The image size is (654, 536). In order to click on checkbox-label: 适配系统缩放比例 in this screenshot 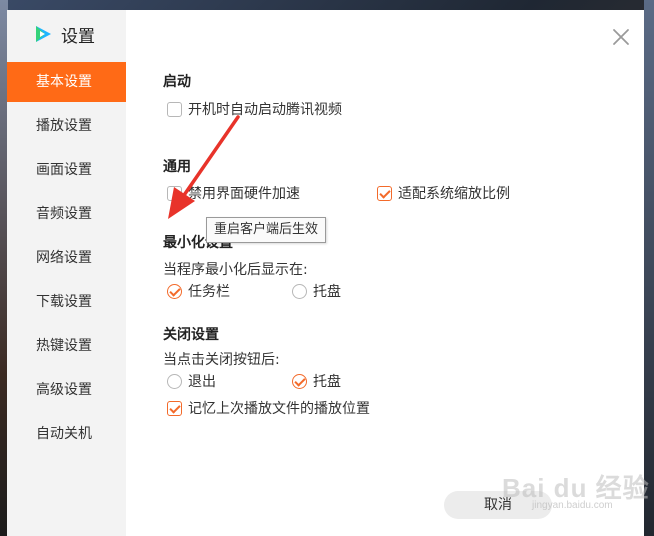, I will do `click(454, 194)`.